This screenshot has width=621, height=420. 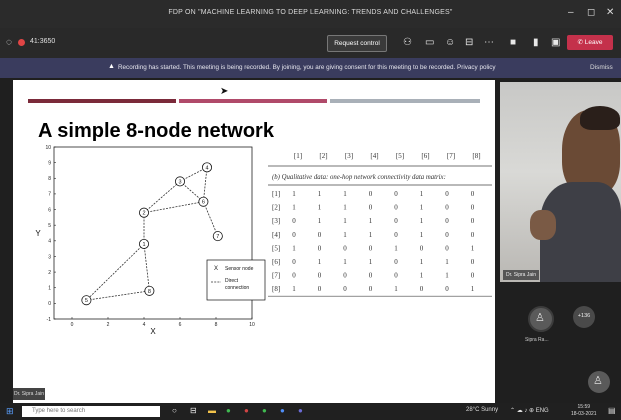 I want to click on slide-title: A simple 8-node network, so click(x=156, y=131).